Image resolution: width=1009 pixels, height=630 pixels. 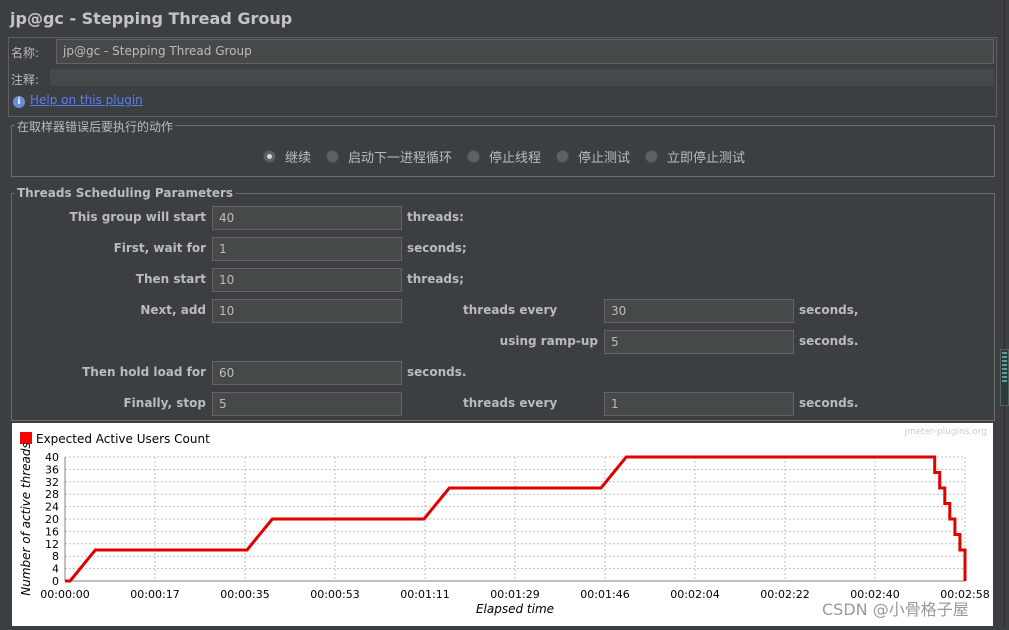 I want to click on radio-stop-test-now: 立即停止测试, so click(x=695, y=156).